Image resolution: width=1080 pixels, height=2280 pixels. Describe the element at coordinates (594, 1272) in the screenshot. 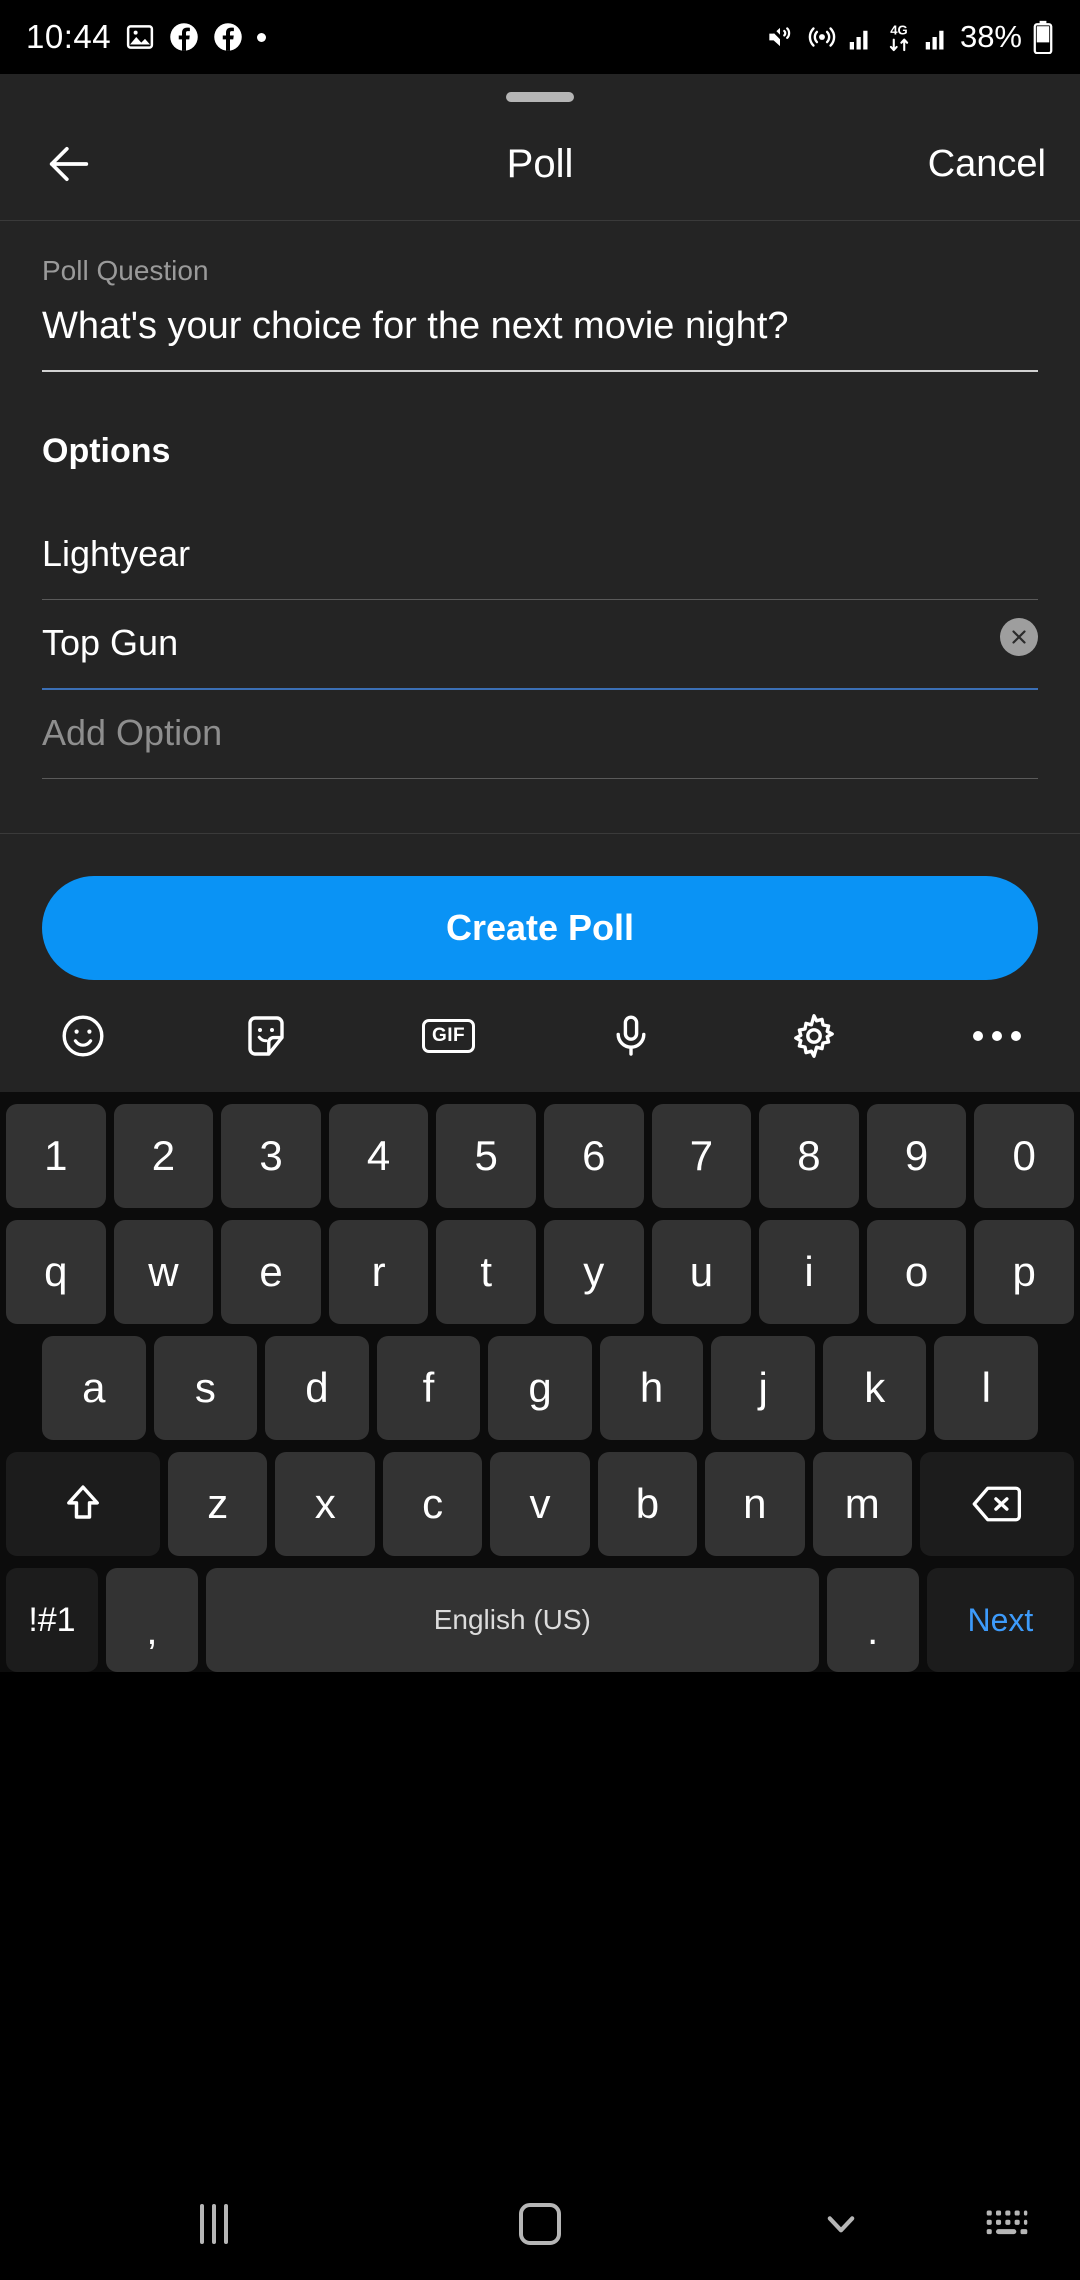

I see `key-y: y` at that location.